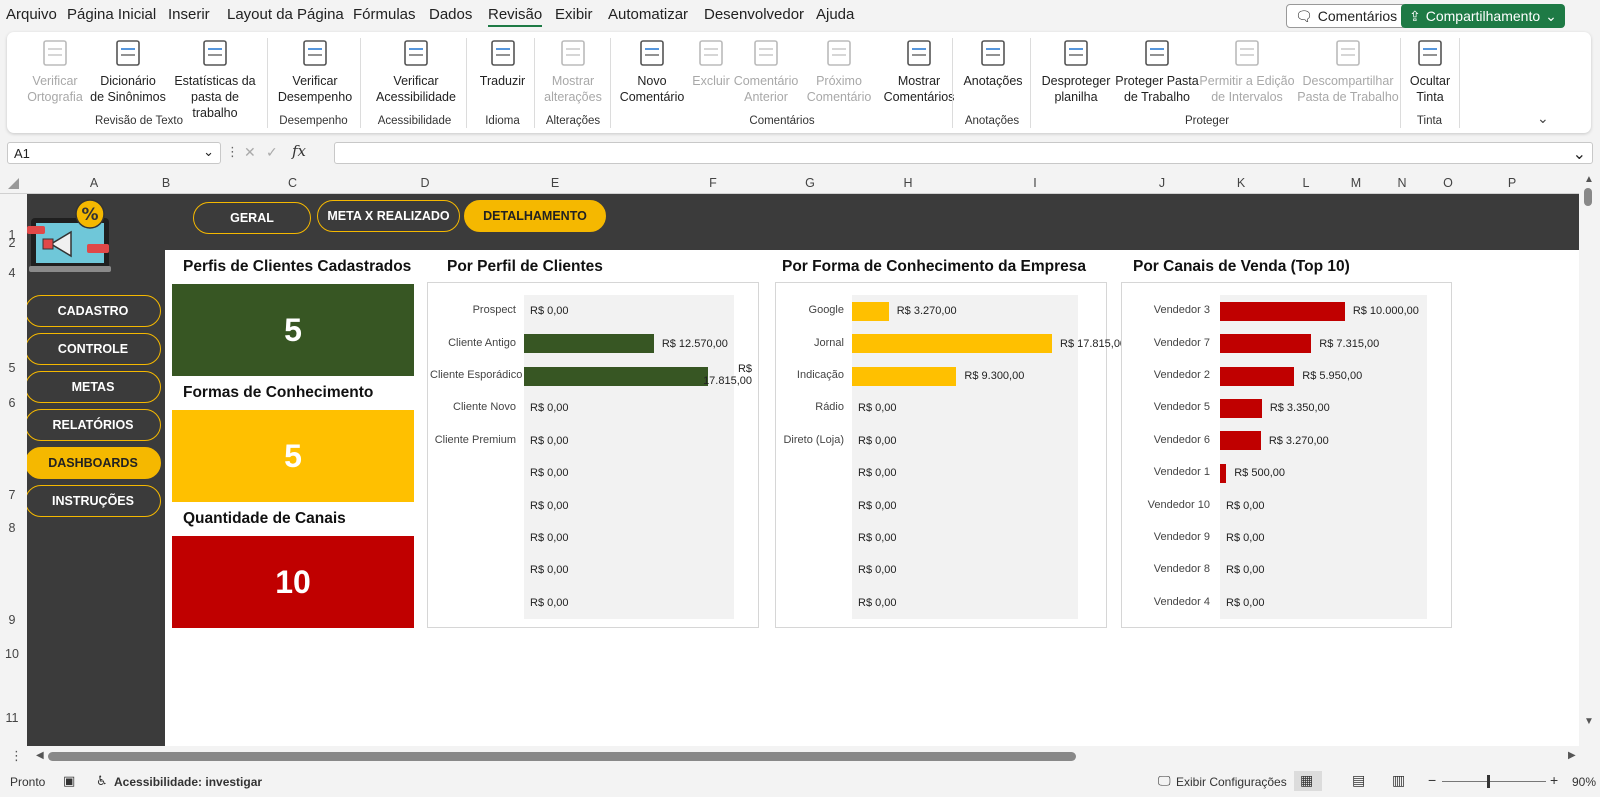 This screenshot has height=797, width=1600. Describe the element at coordinates (652, 70) in the screenshot. I see `ribbon-button-7: Novo Comentário` at that location.